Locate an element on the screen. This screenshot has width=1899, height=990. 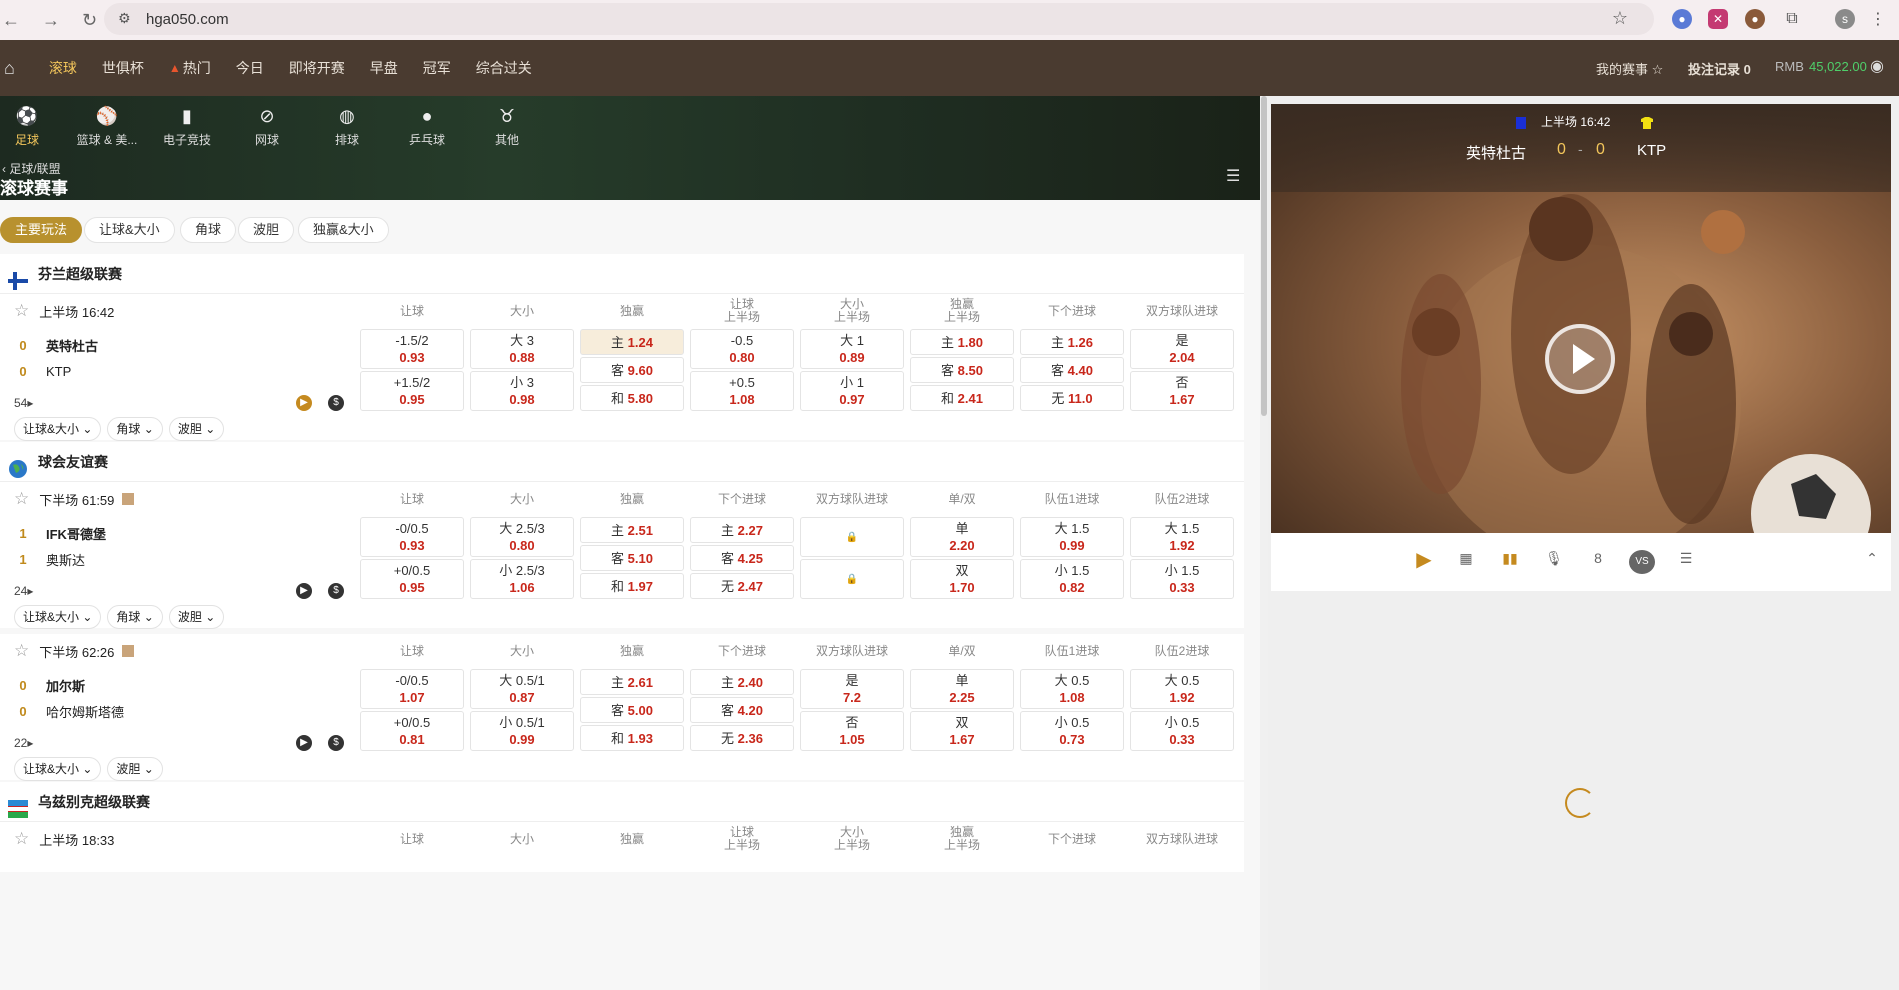
more-markets-count: 24▸ is located at coordinates (23, 591).